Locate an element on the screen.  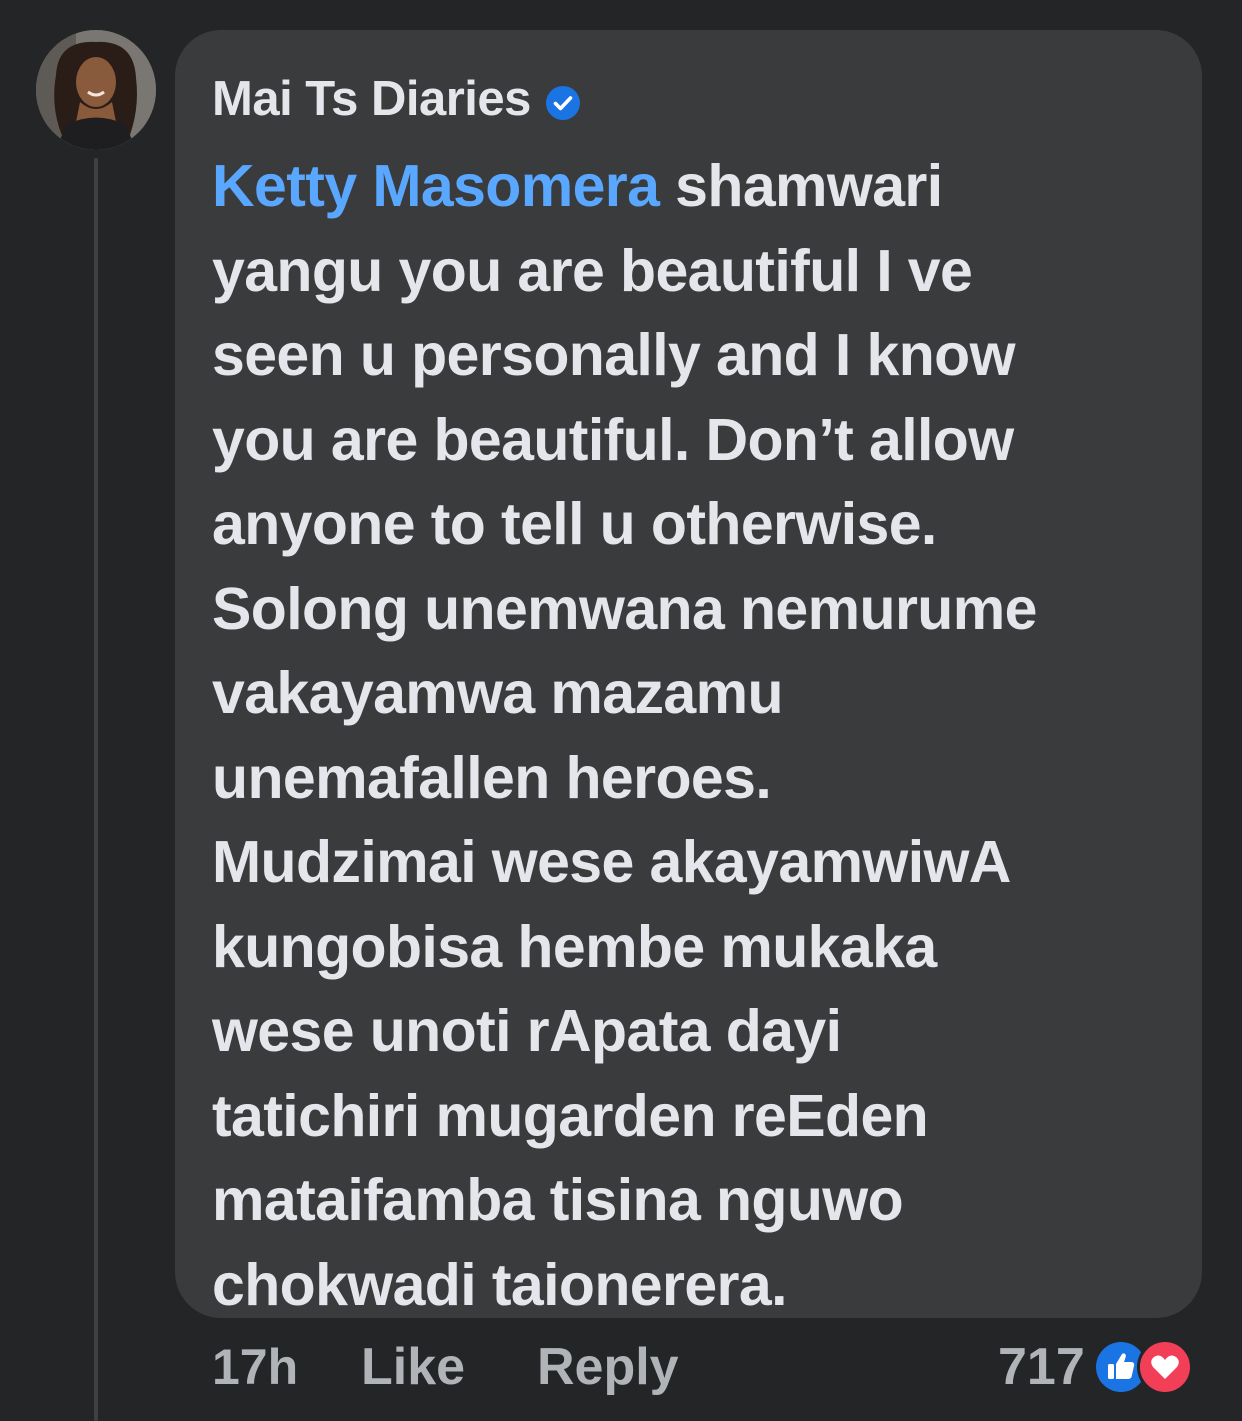
comment-actions: 17h Like Reply 717 is located at coordinates (621, 1372).